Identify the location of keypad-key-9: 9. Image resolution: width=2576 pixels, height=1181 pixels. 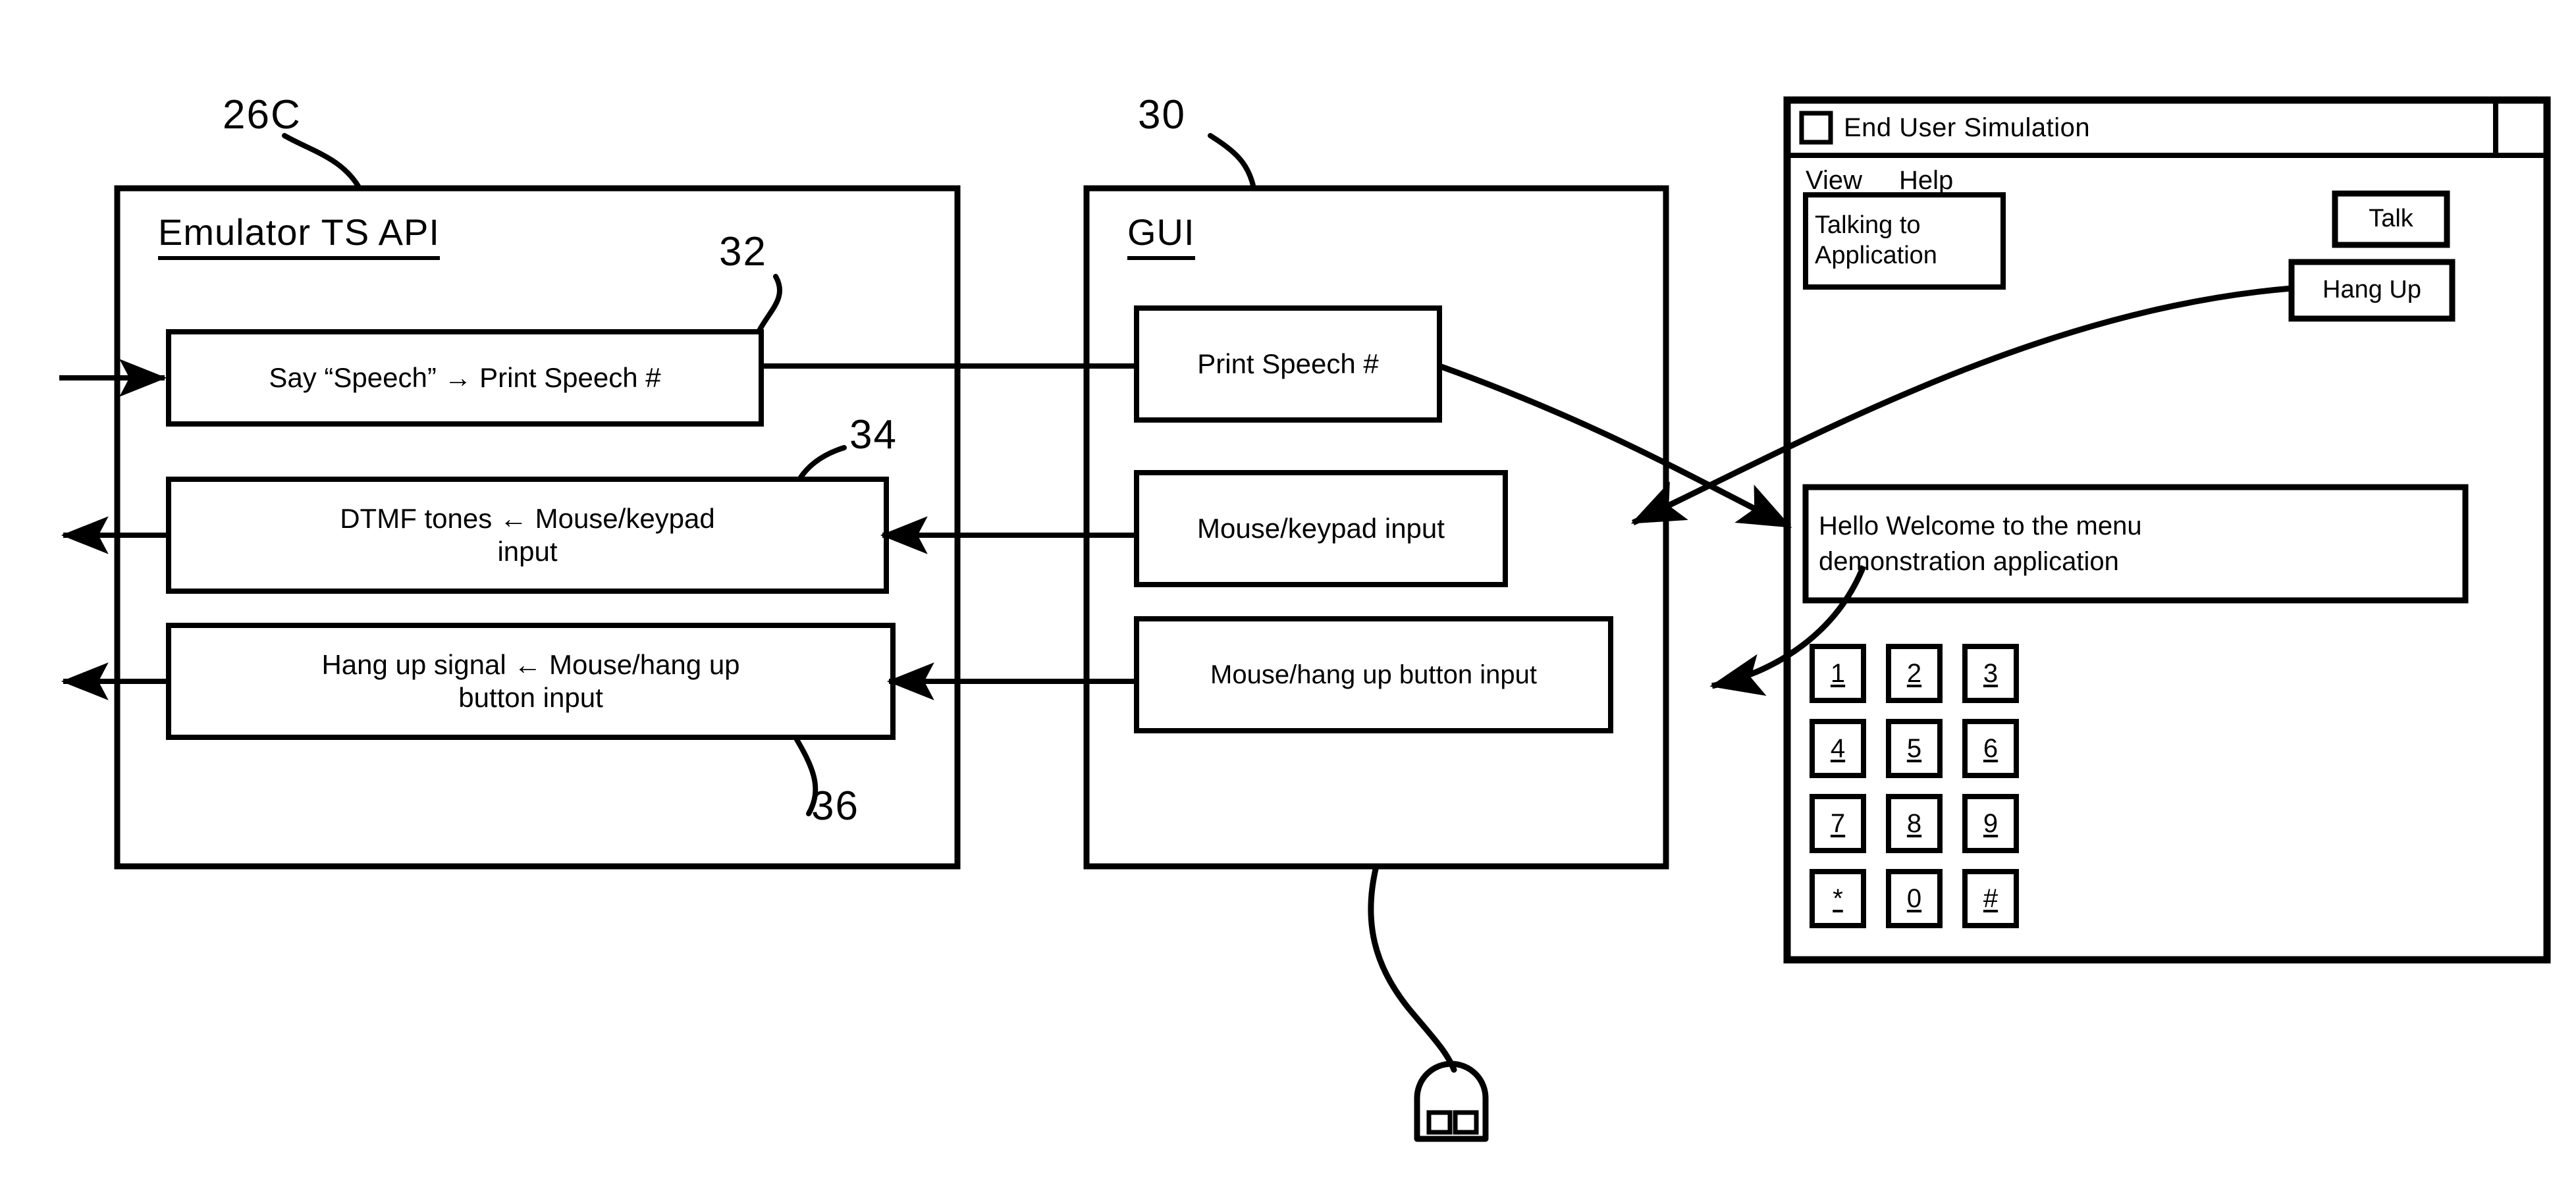
(1991, 824).